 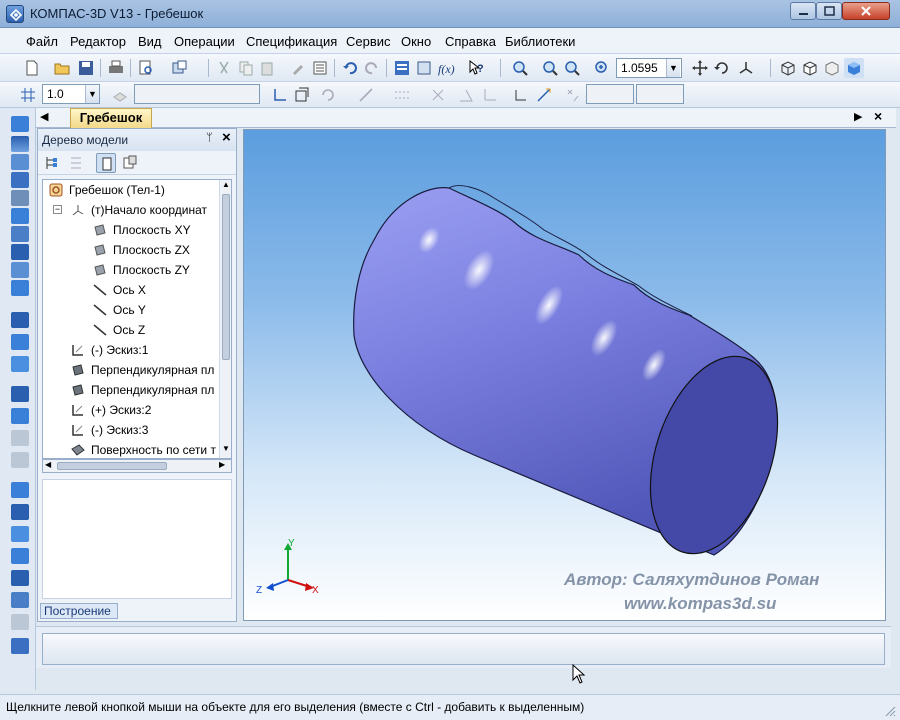 I want to click on zoom-window-icon, so click(x=520, y=68).